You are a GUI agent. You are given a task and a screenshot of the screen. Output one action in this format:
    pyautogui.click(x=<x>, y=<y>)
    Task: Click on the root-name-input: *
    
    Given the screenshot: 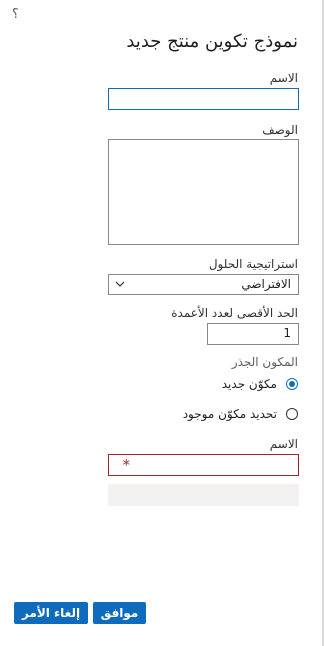 What is the action you would take?
    pyautogui.click(x=203, y=465)
    